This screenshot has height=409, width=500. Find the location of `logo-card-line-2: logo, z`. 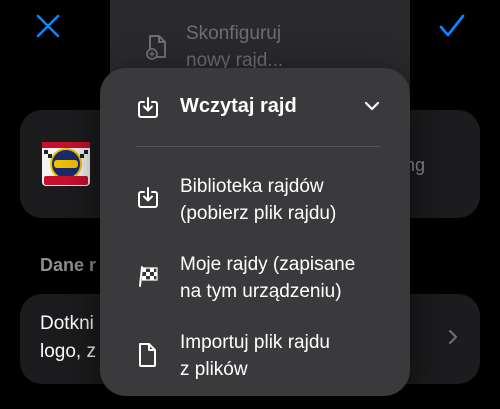

logo-card-line-2: logo, z is located at coordinates (68, 351).